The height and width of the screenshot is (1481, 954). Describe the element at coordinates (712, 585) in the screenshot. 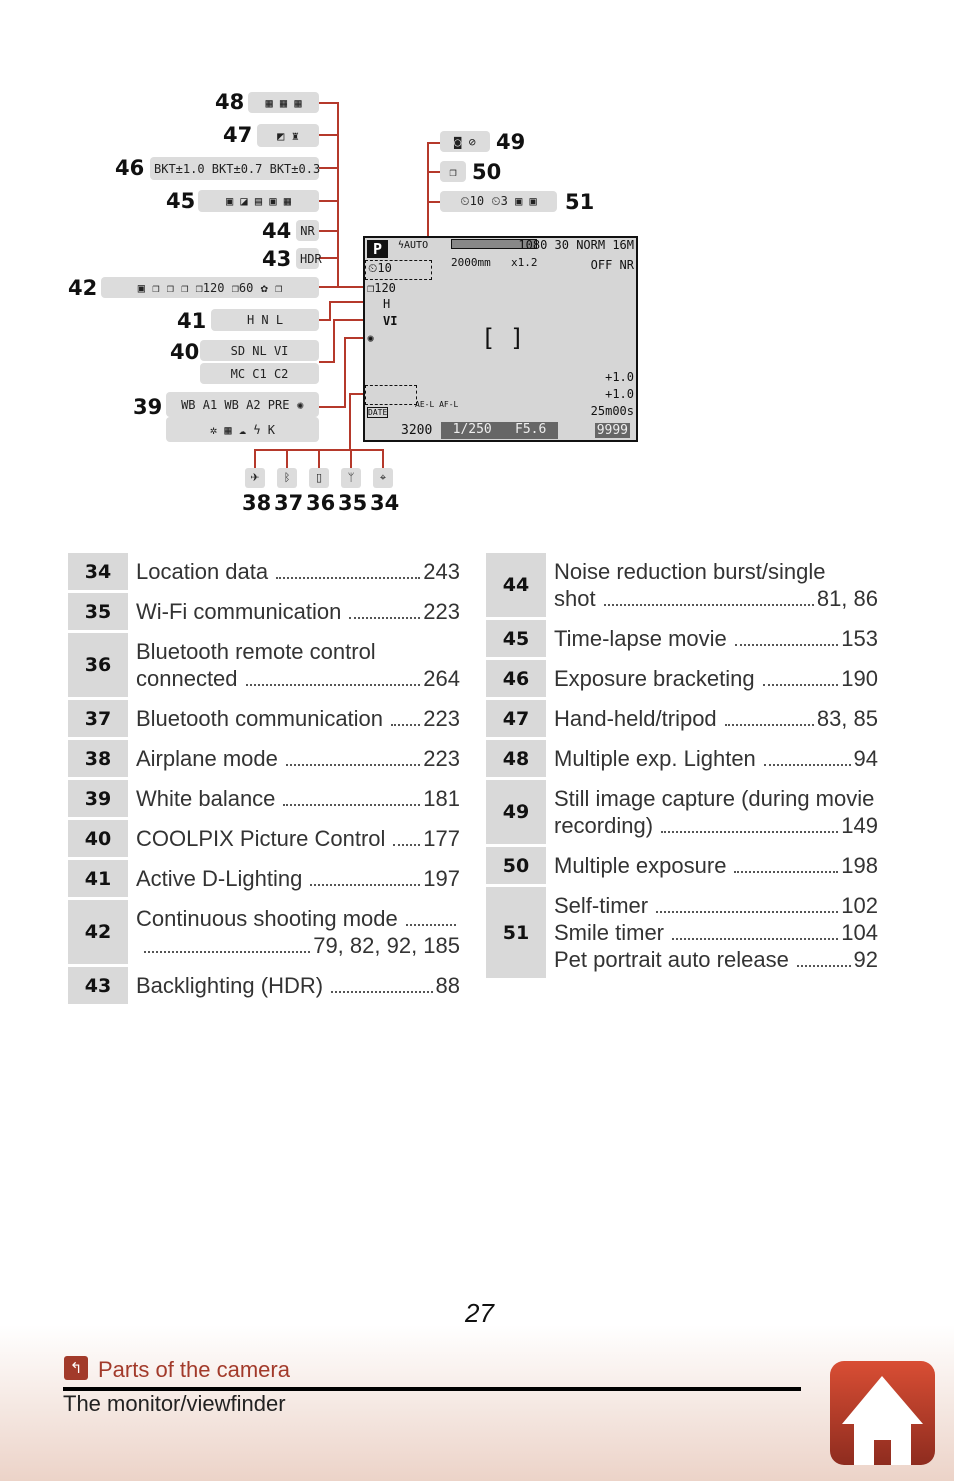

I see `item-description: Noise reduction burst/single shot 81, 86` at that location.